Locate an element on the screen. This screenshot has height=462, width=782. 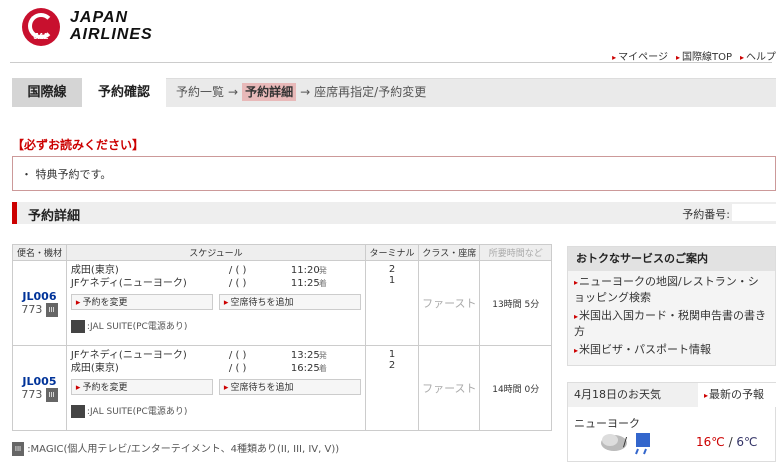
col-duration: 所要時間など is located at coordinates (515, 252).